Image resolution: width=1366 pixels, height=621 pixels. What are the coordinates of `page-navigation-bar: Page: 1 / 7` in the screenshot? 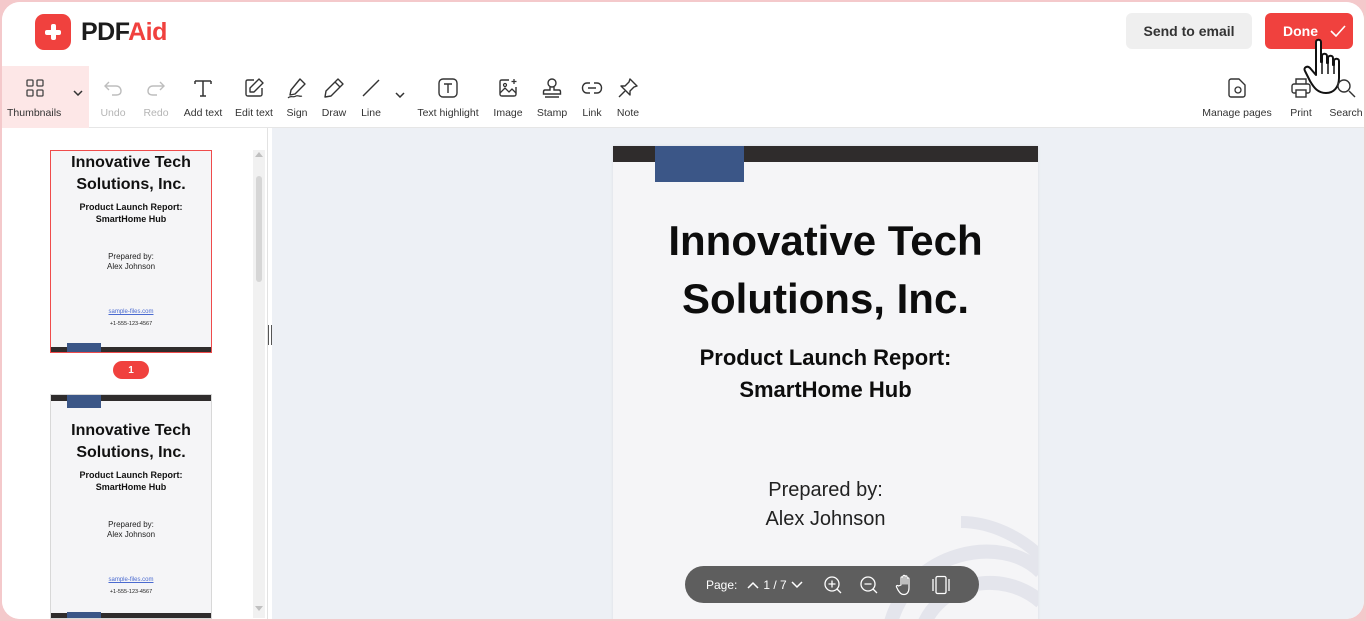 It's located at (832, 584).